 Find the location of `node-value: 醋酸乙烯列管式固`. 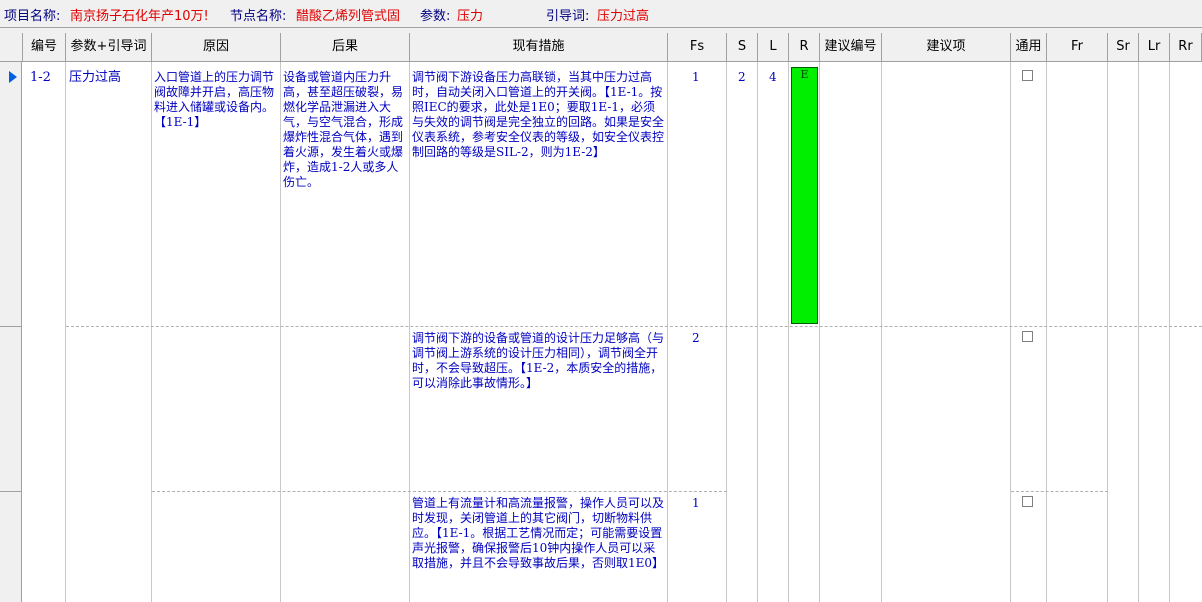

node-value: 醋酸乙烯列管式固 is located at coordinates (348, 16).